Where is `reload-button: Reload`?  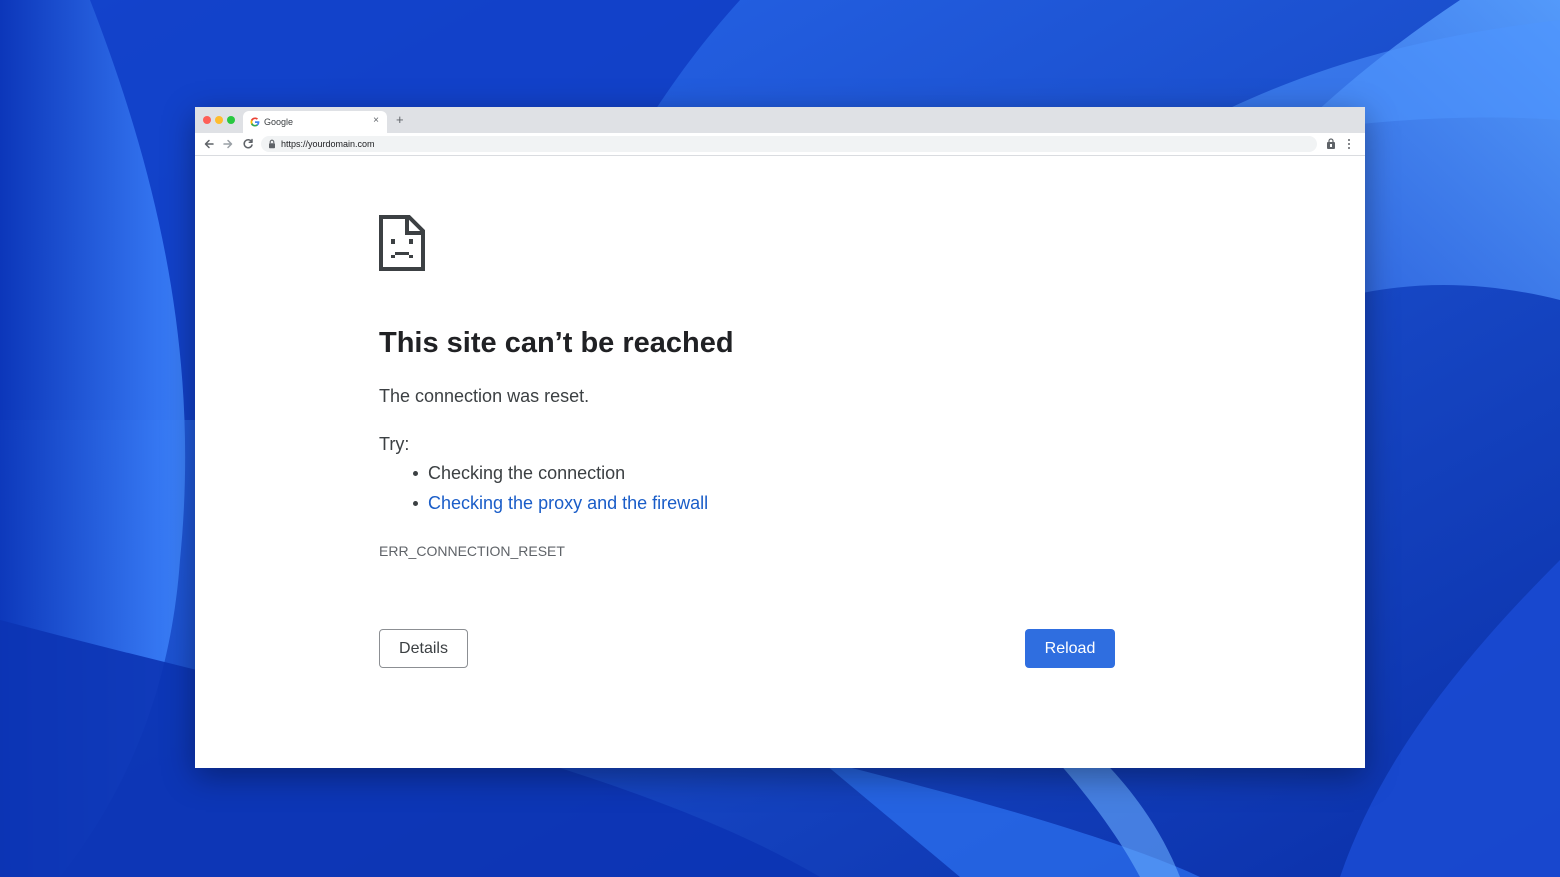
reload-button: Reload is located at coordinates (1070, 648).